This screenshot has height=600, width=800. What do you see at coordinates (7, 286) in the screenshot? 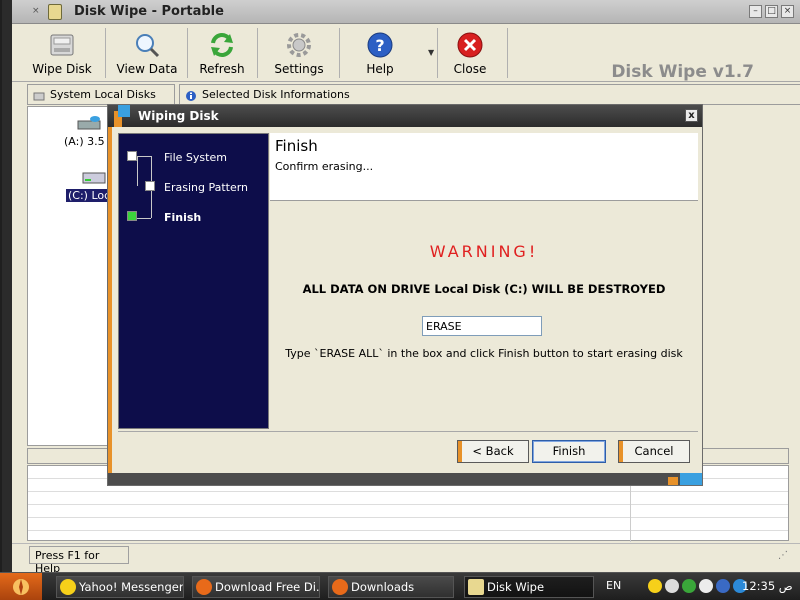
I see `background-edge` at bounding box center [7, 286].